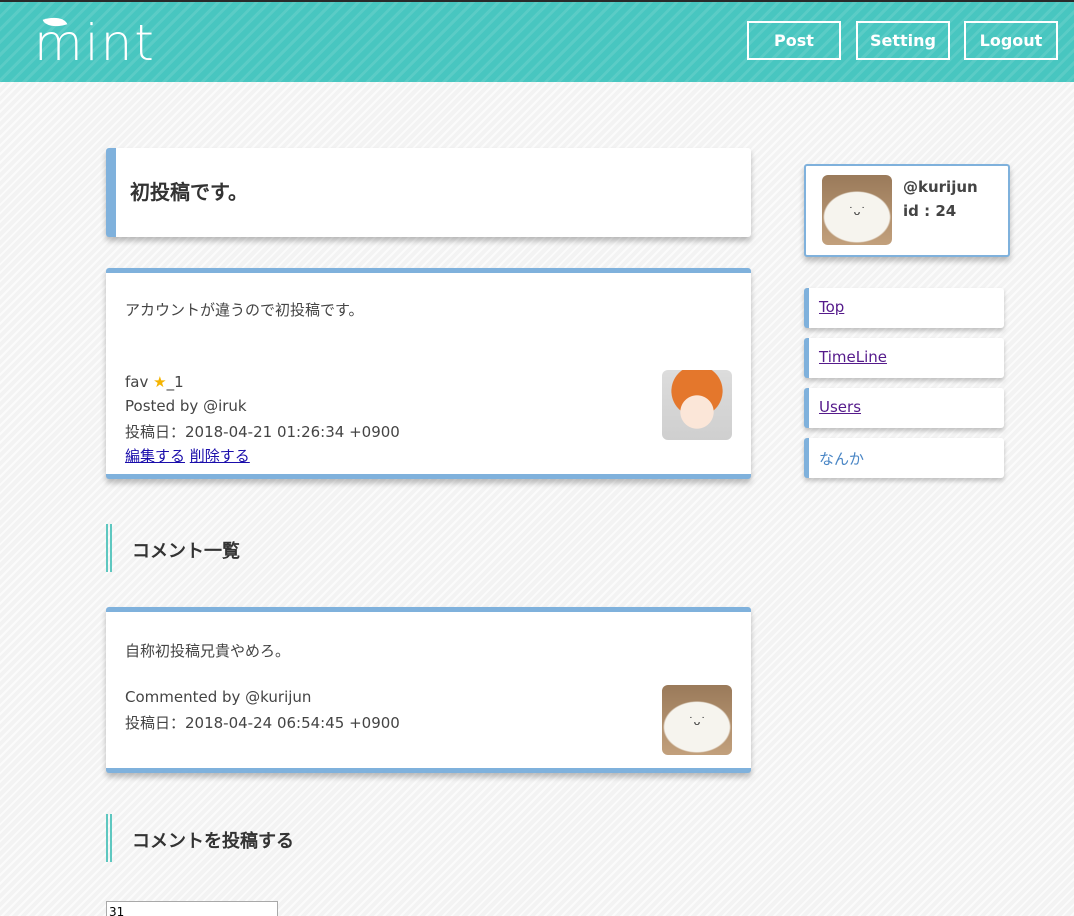 The image size is (1074, 916). What do you see at coordinates (794, 40) in the screenshot?
I see `post-button: Post` at bounding box center [794, 40].